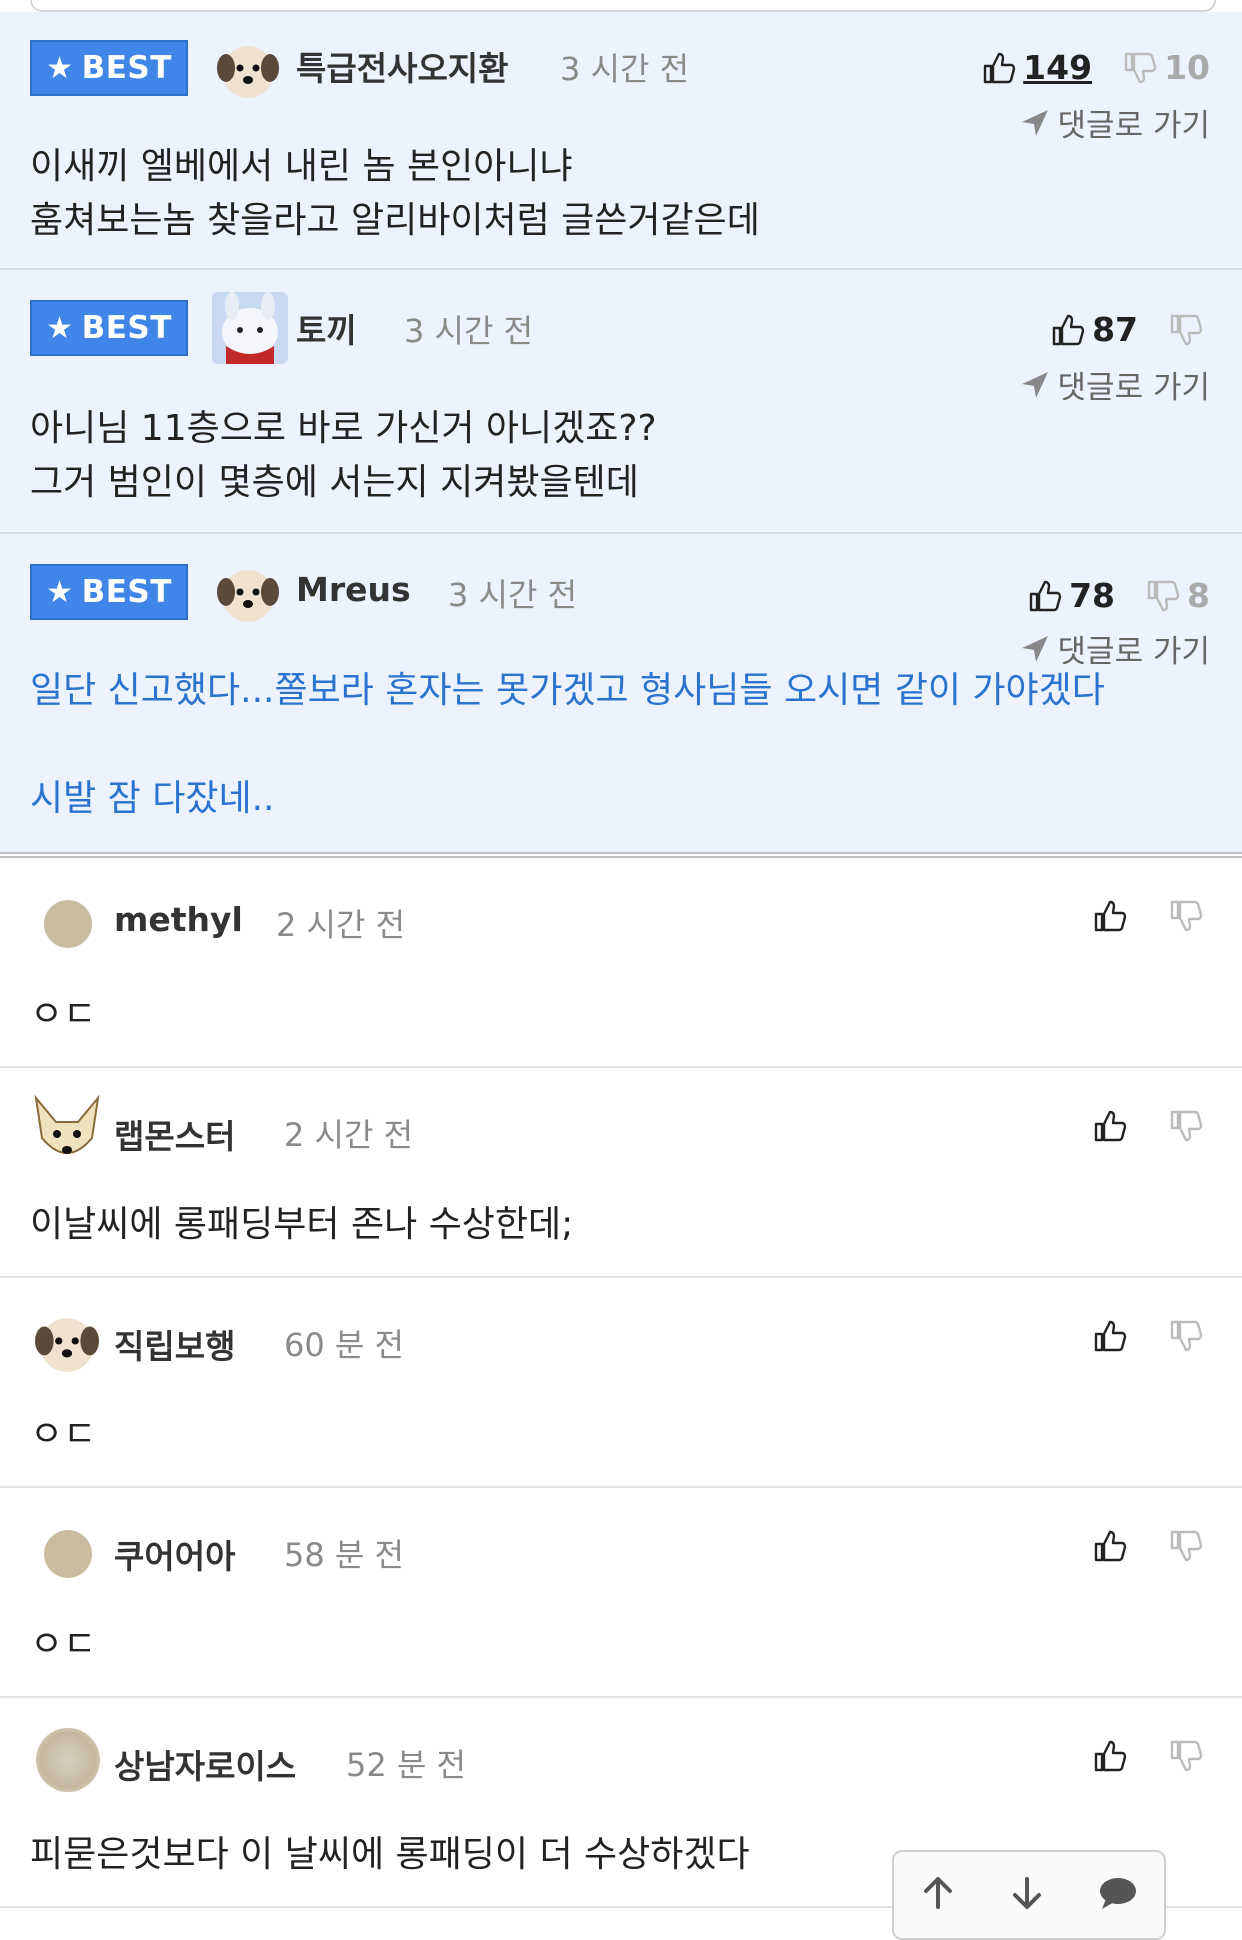 The image size is (1242, 1940). I want to click on scroll-down-button, so click(1027, 1895).